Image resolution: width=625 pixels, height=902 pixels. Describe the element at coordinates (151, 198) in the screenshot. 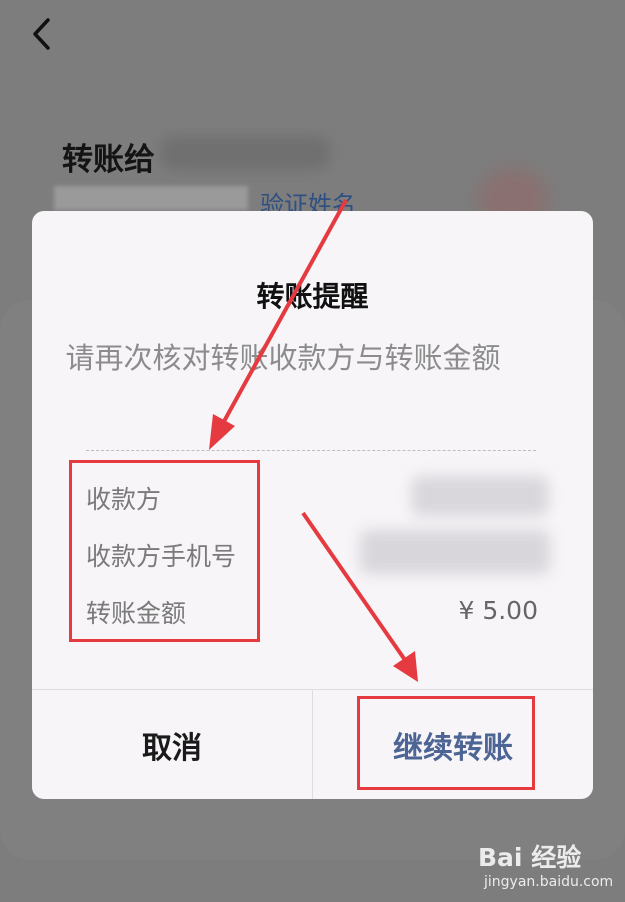

I see `blurred-account-number` at that location.